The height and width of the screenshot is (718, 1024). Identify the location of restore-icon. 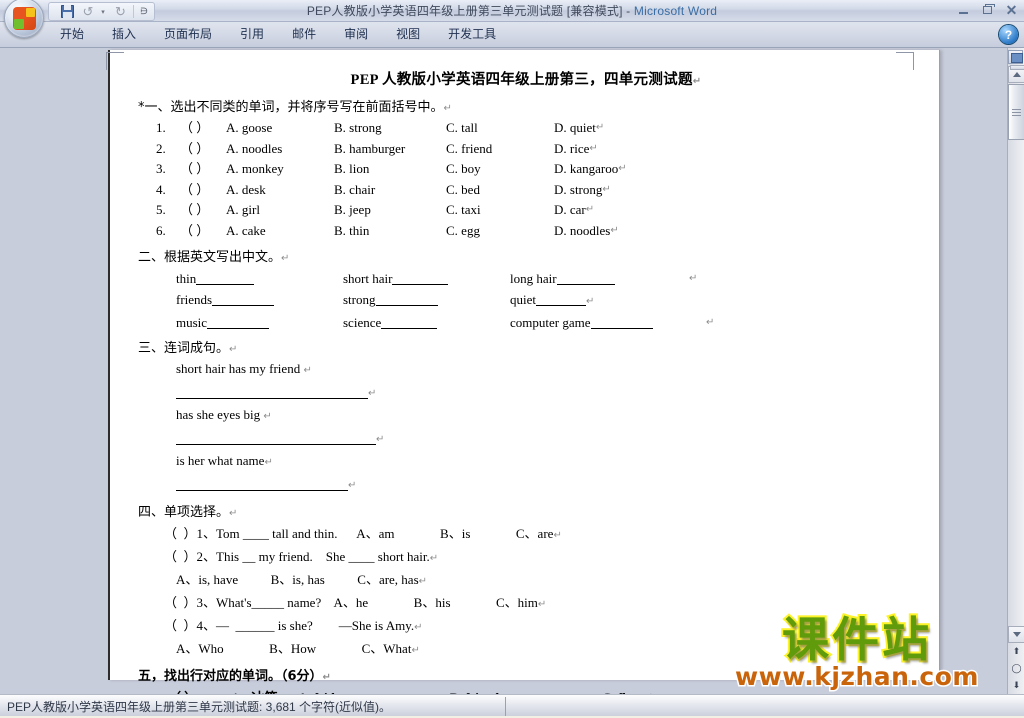
(989, 9).